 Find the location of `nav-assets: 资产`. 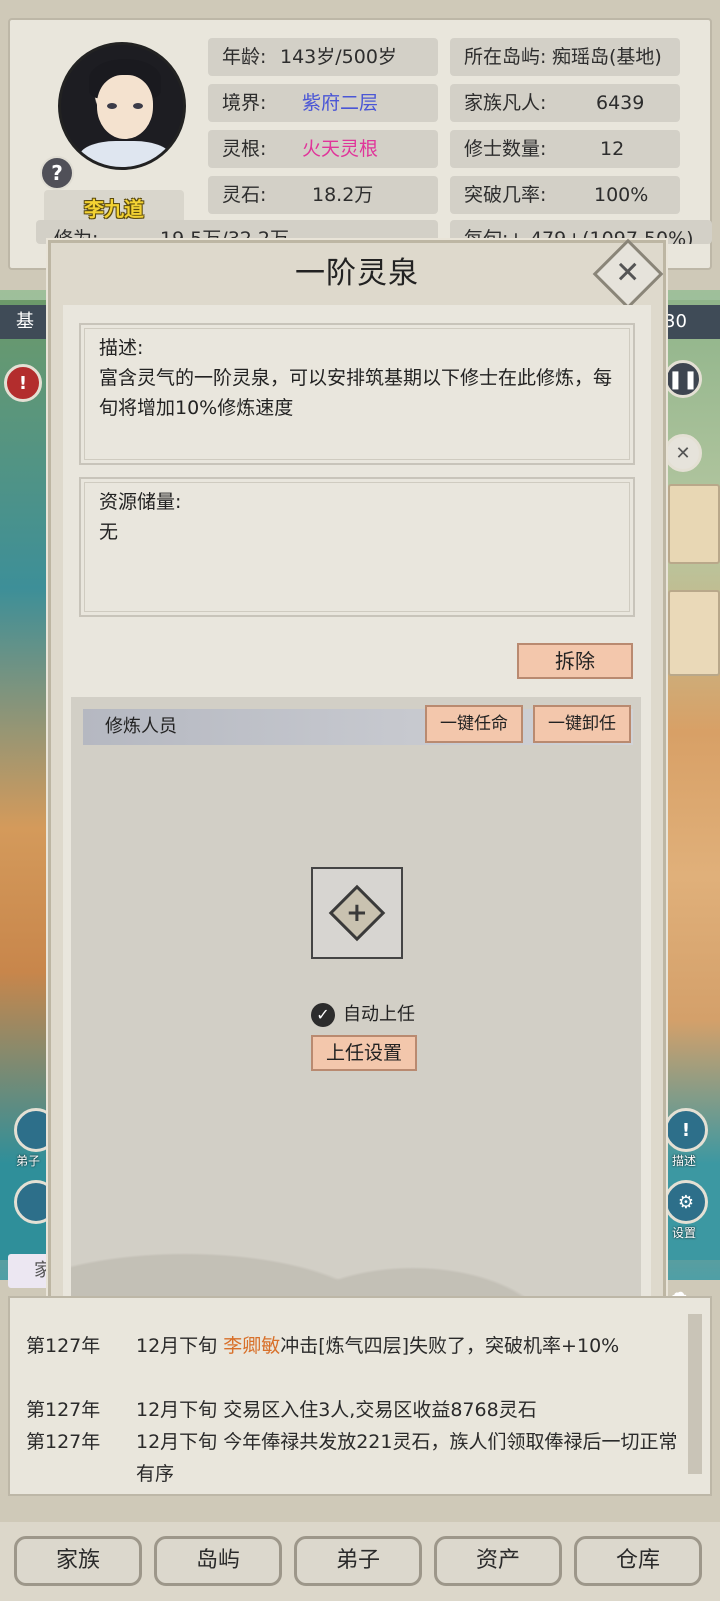

nav-assets: 资产 is located at coordinates (498, 1561).